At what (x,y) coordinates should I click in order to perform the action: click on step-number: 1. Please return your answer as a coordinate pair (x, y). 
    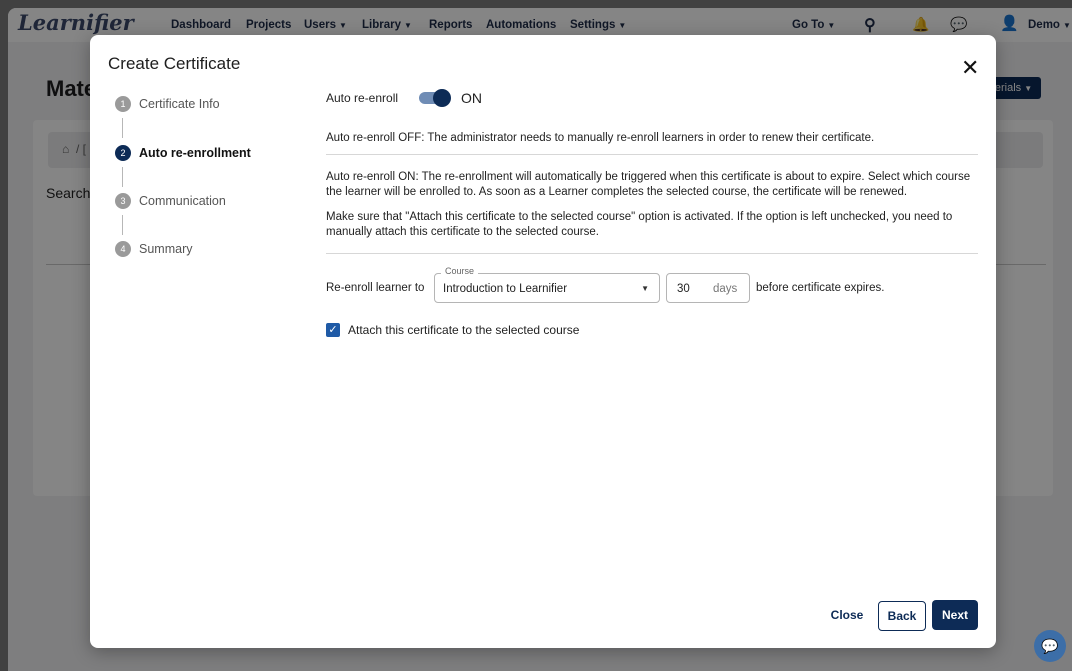
    Looking at the image, I should click on (123, 104).